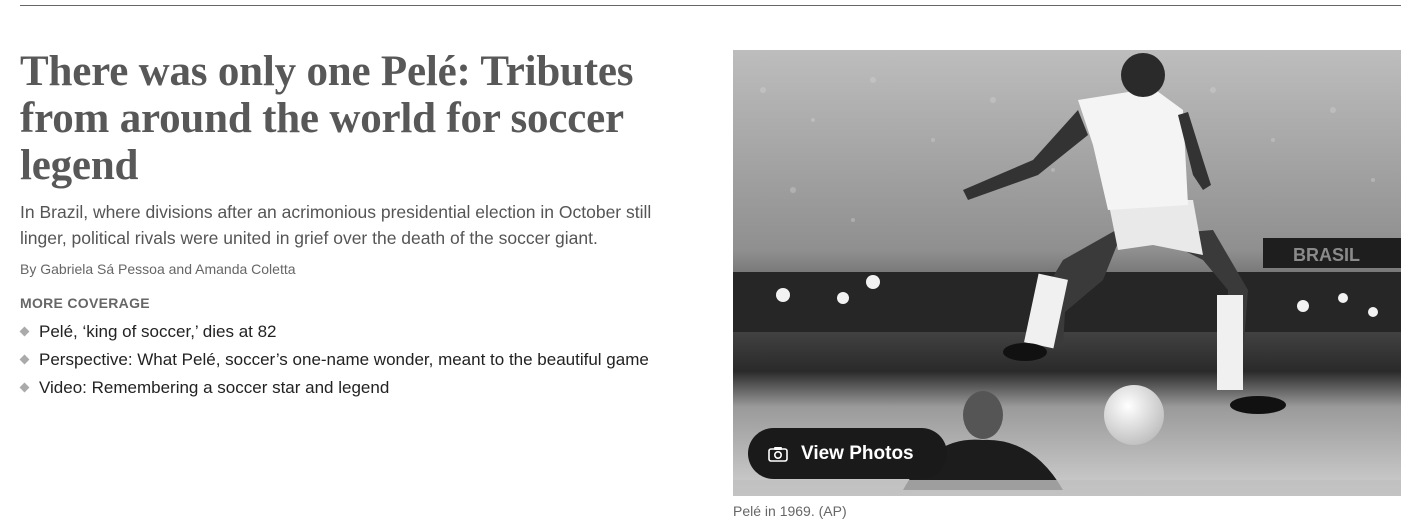  What do you see at coordinates (857, 453) in the screenshot?
I see `view-photos-label: View Photos` at bounding box center [857, 453].